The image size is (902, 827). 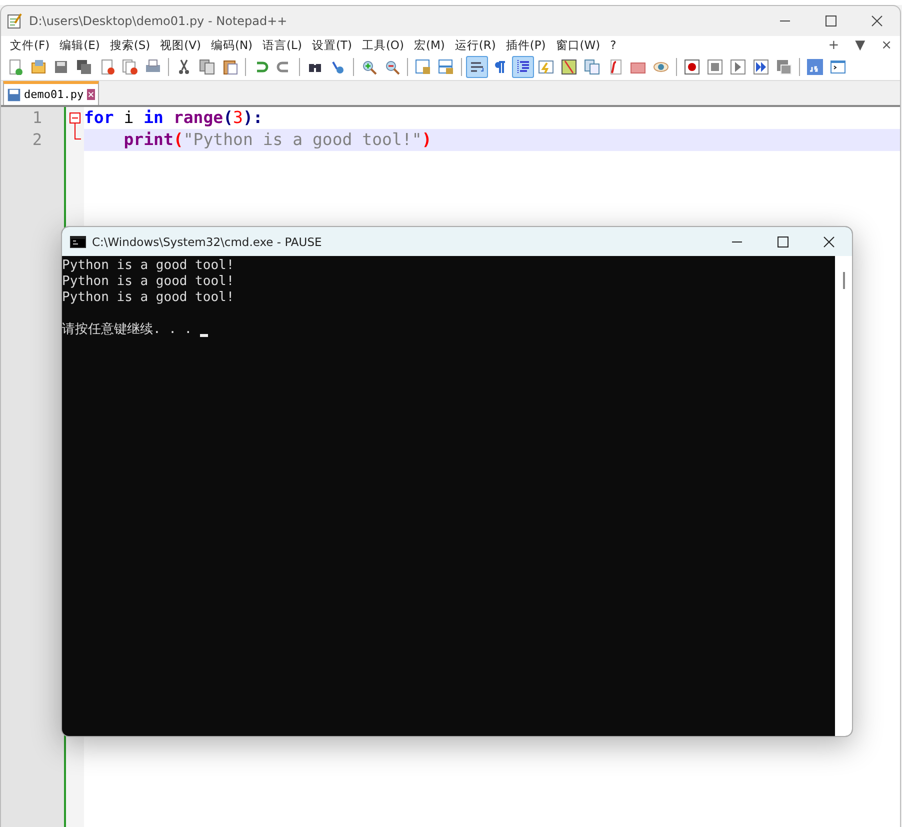 I want to click on indent-guide-icon, so click(x=523, y=67).